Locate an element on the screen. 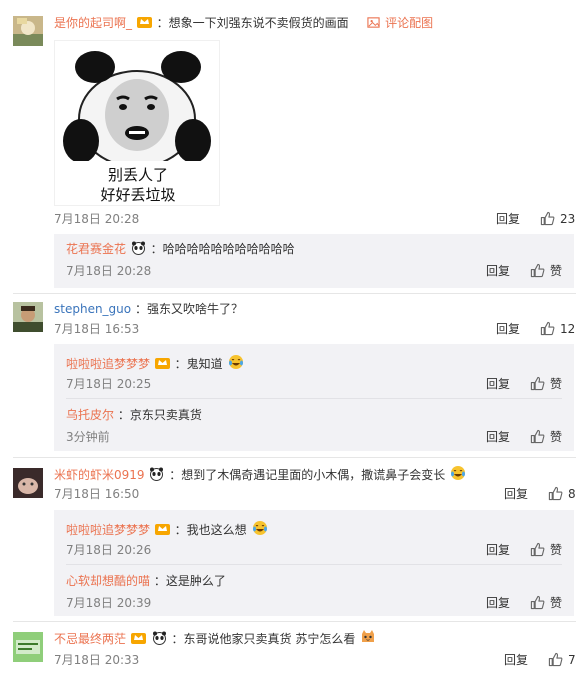 The height and width of the screenshot is (677, 584). username-link: 不忌最终两茫 is located at coordinates (90, 639).